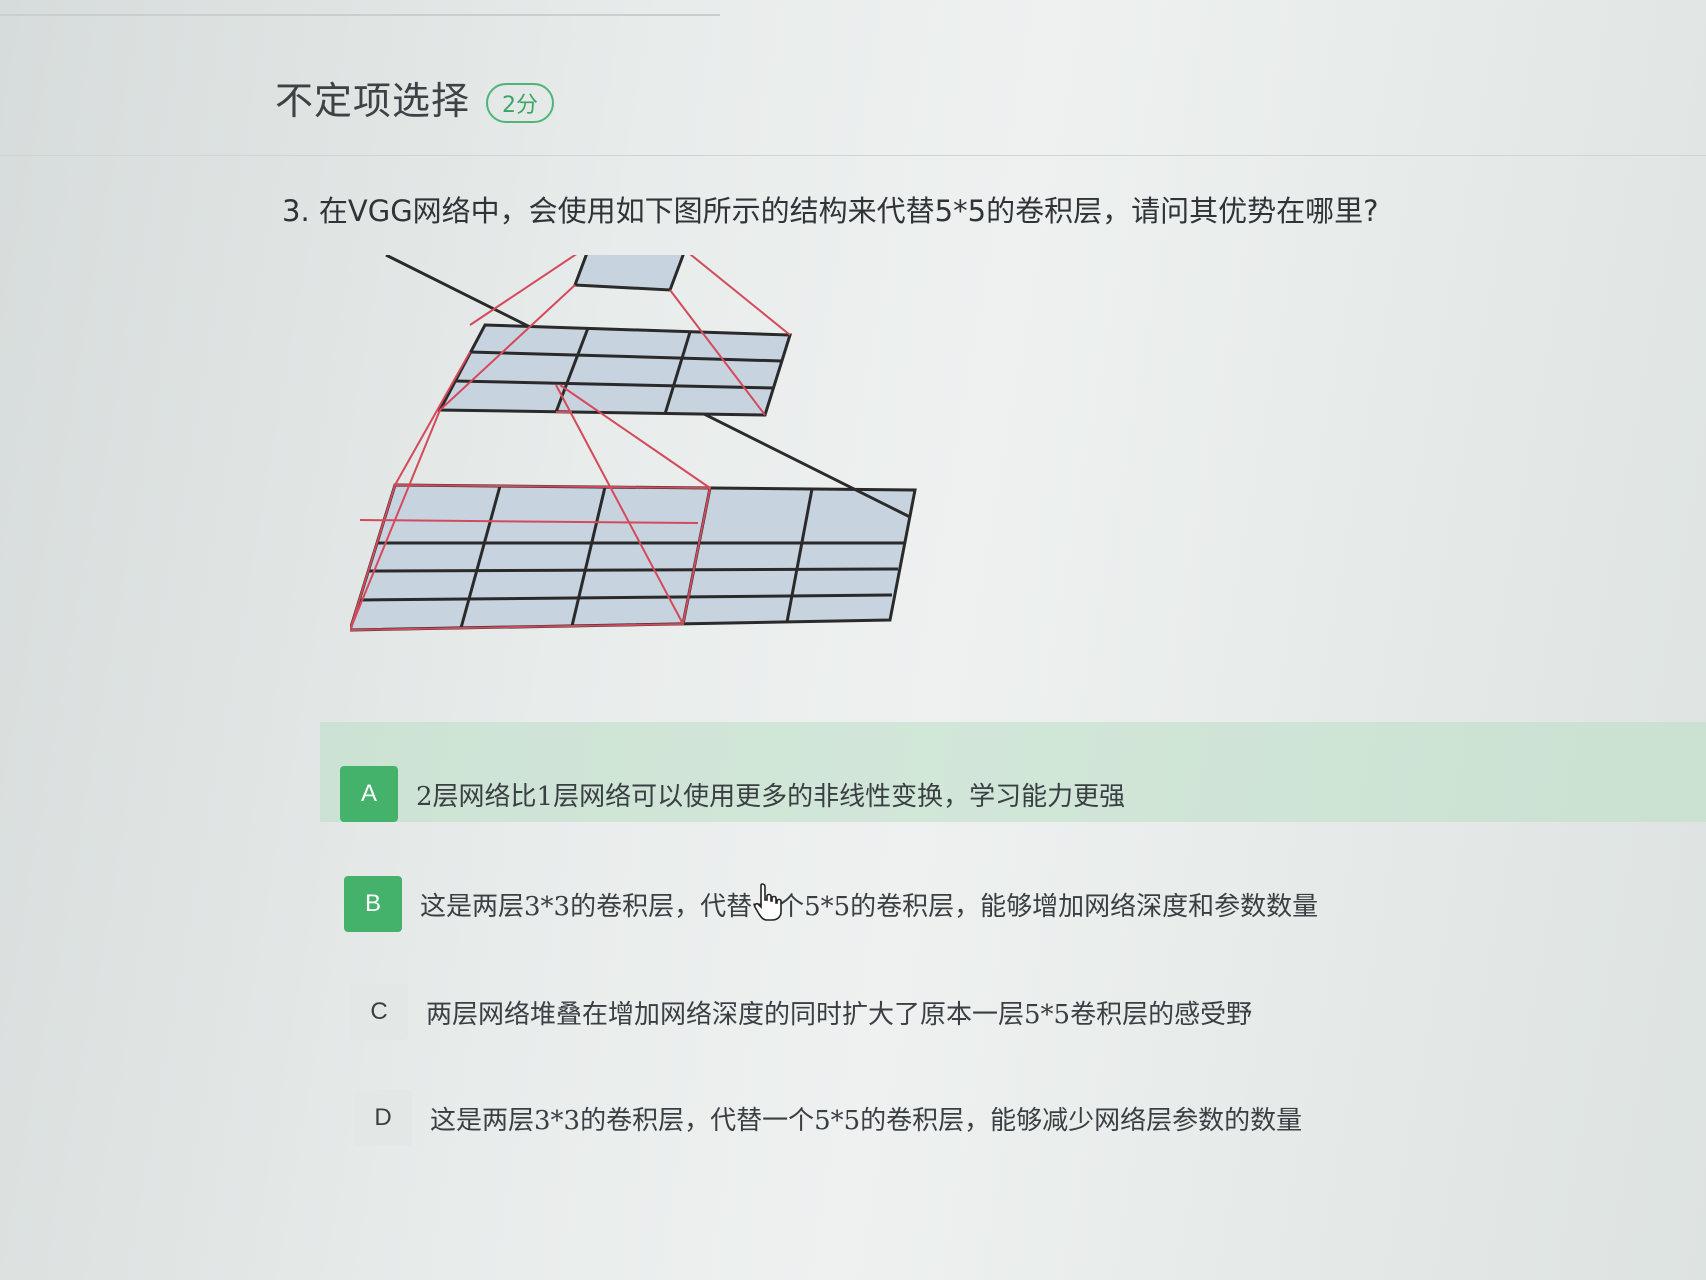  What do you see at coordinates (848, 211) in the screenshot?
I see `question-text: 在VGG网络中，会使用如下图所示的结构来代替5*5的卷积层，请问其优势在哪里?` at bounding box center [848, 211].